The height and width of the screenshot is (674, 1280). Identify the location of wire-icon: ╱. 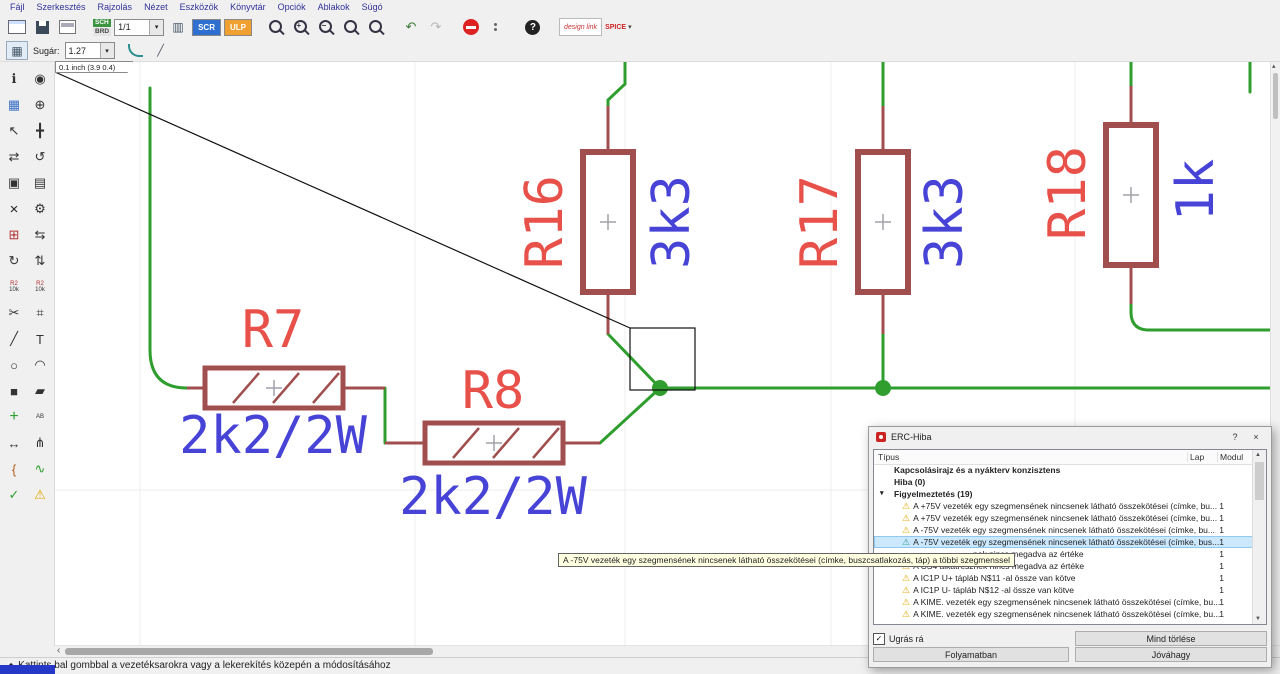
(14, 339).